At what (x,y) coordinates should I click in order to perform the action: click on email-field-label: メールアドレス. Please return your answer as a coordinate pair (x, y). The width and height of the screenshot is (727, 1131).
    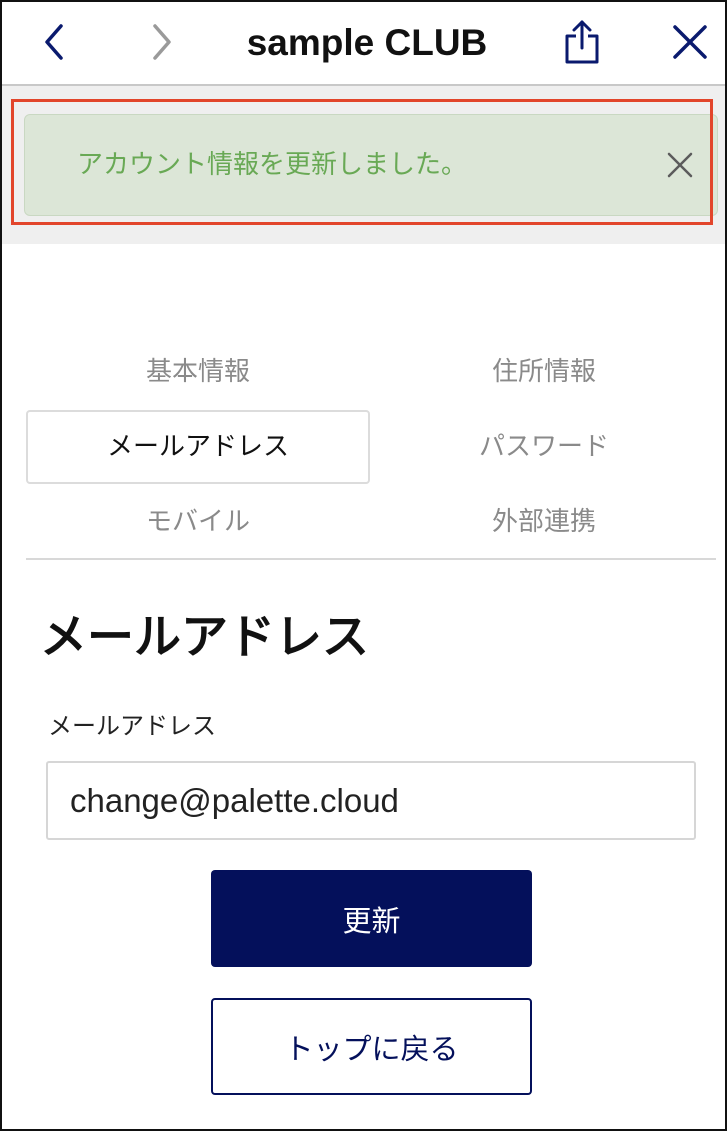
    Looking at the image, I should click on (132, 726).